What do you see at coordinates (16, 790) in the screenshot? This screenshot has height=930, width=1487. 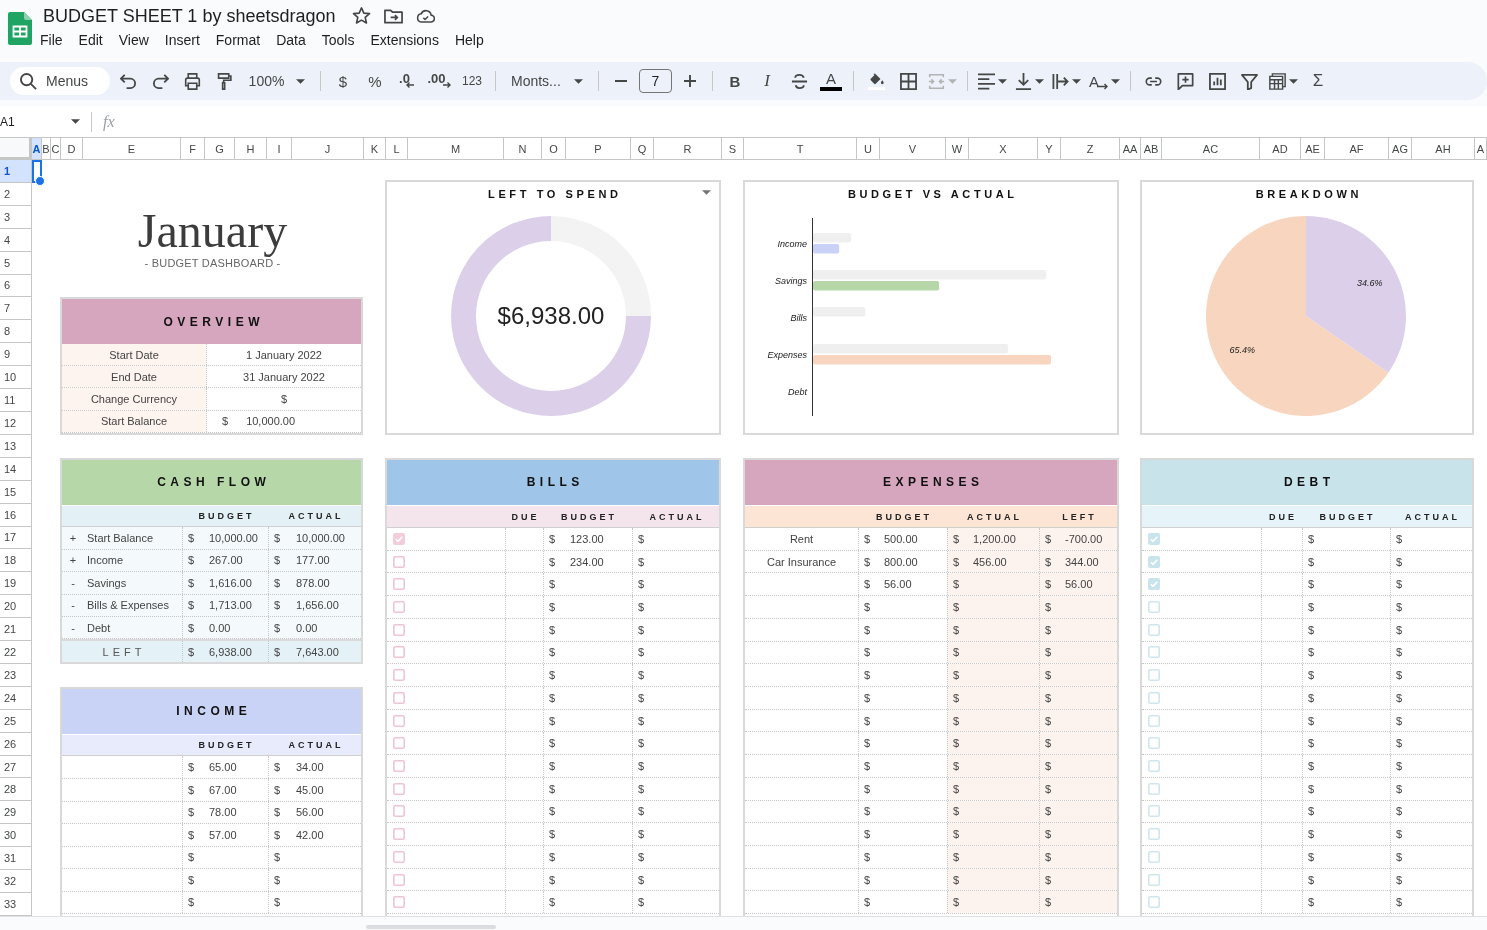 I see `sheet-row-header: 28` at bounding box center [16, 790].